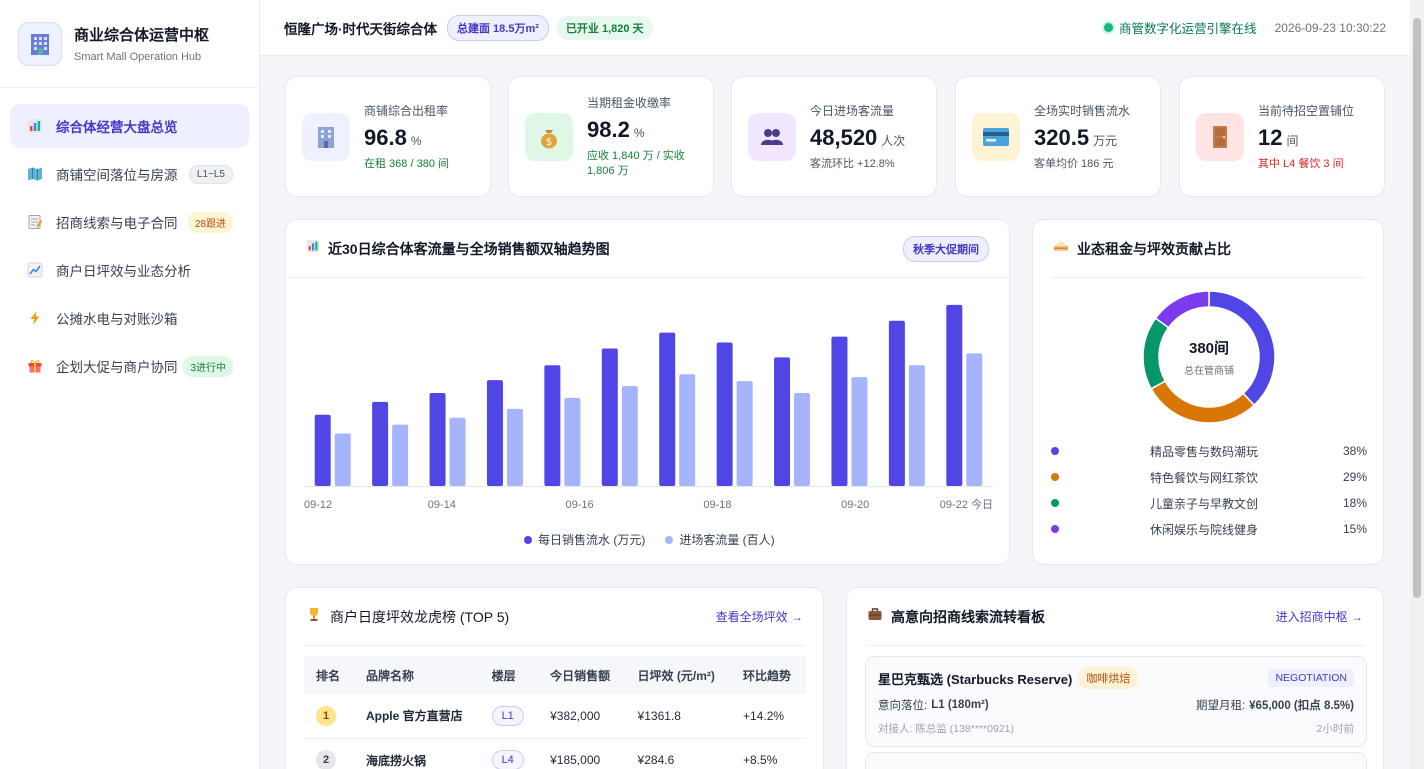 This screenshot has width=1424, height=769. I want to click on sidebar-item-label: 综合体经营大盘总览, so click(117, 127).